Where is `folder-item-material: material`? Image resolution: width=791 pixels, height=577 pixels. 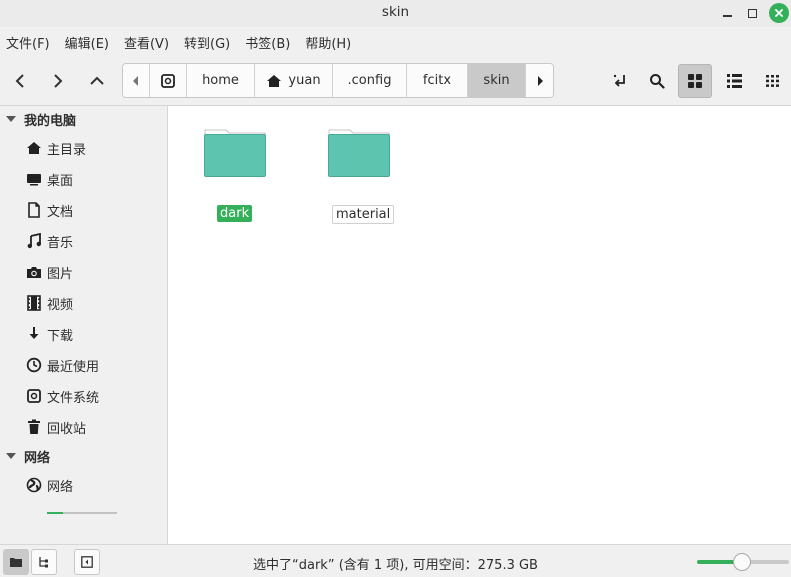 folder-item-material: material is located at coordinates (354, 177).